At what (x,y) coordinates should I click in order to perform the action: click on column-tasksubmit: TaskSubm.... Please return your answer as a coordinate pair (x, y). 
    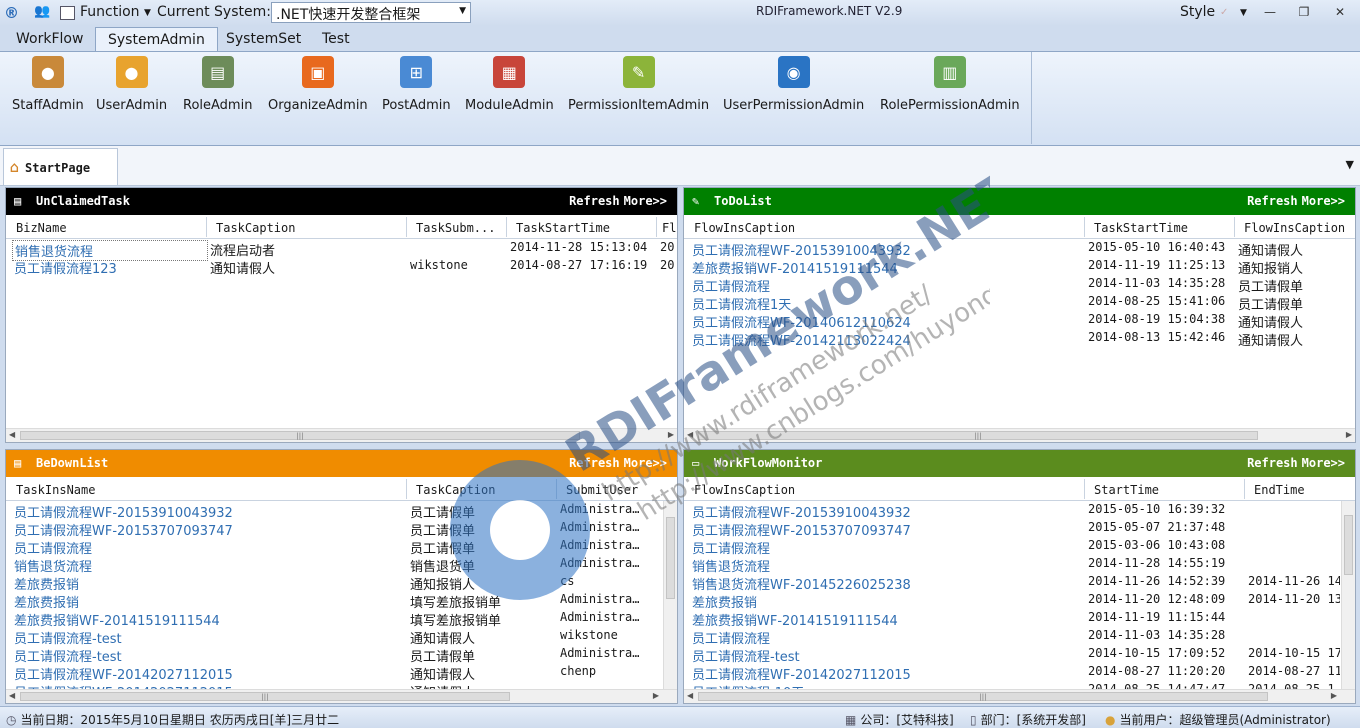
    Looking at the image, I should click on (461, 228).